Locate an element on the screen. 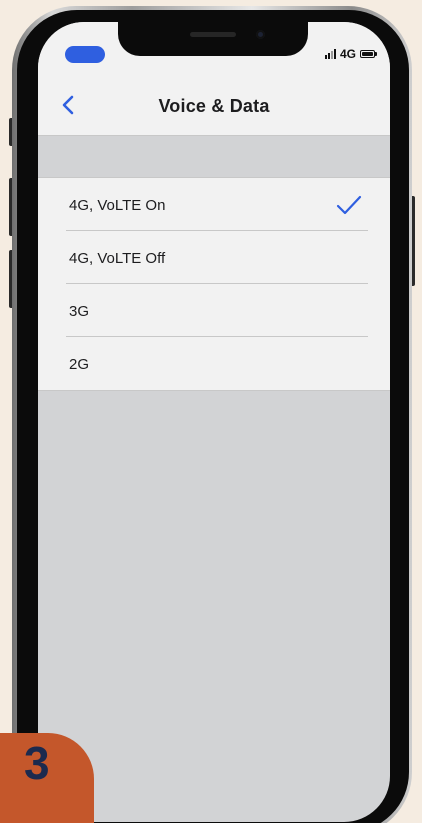  option-4g-volte-off: 4G, VoLTE Off is located at coordinates (214, 257).